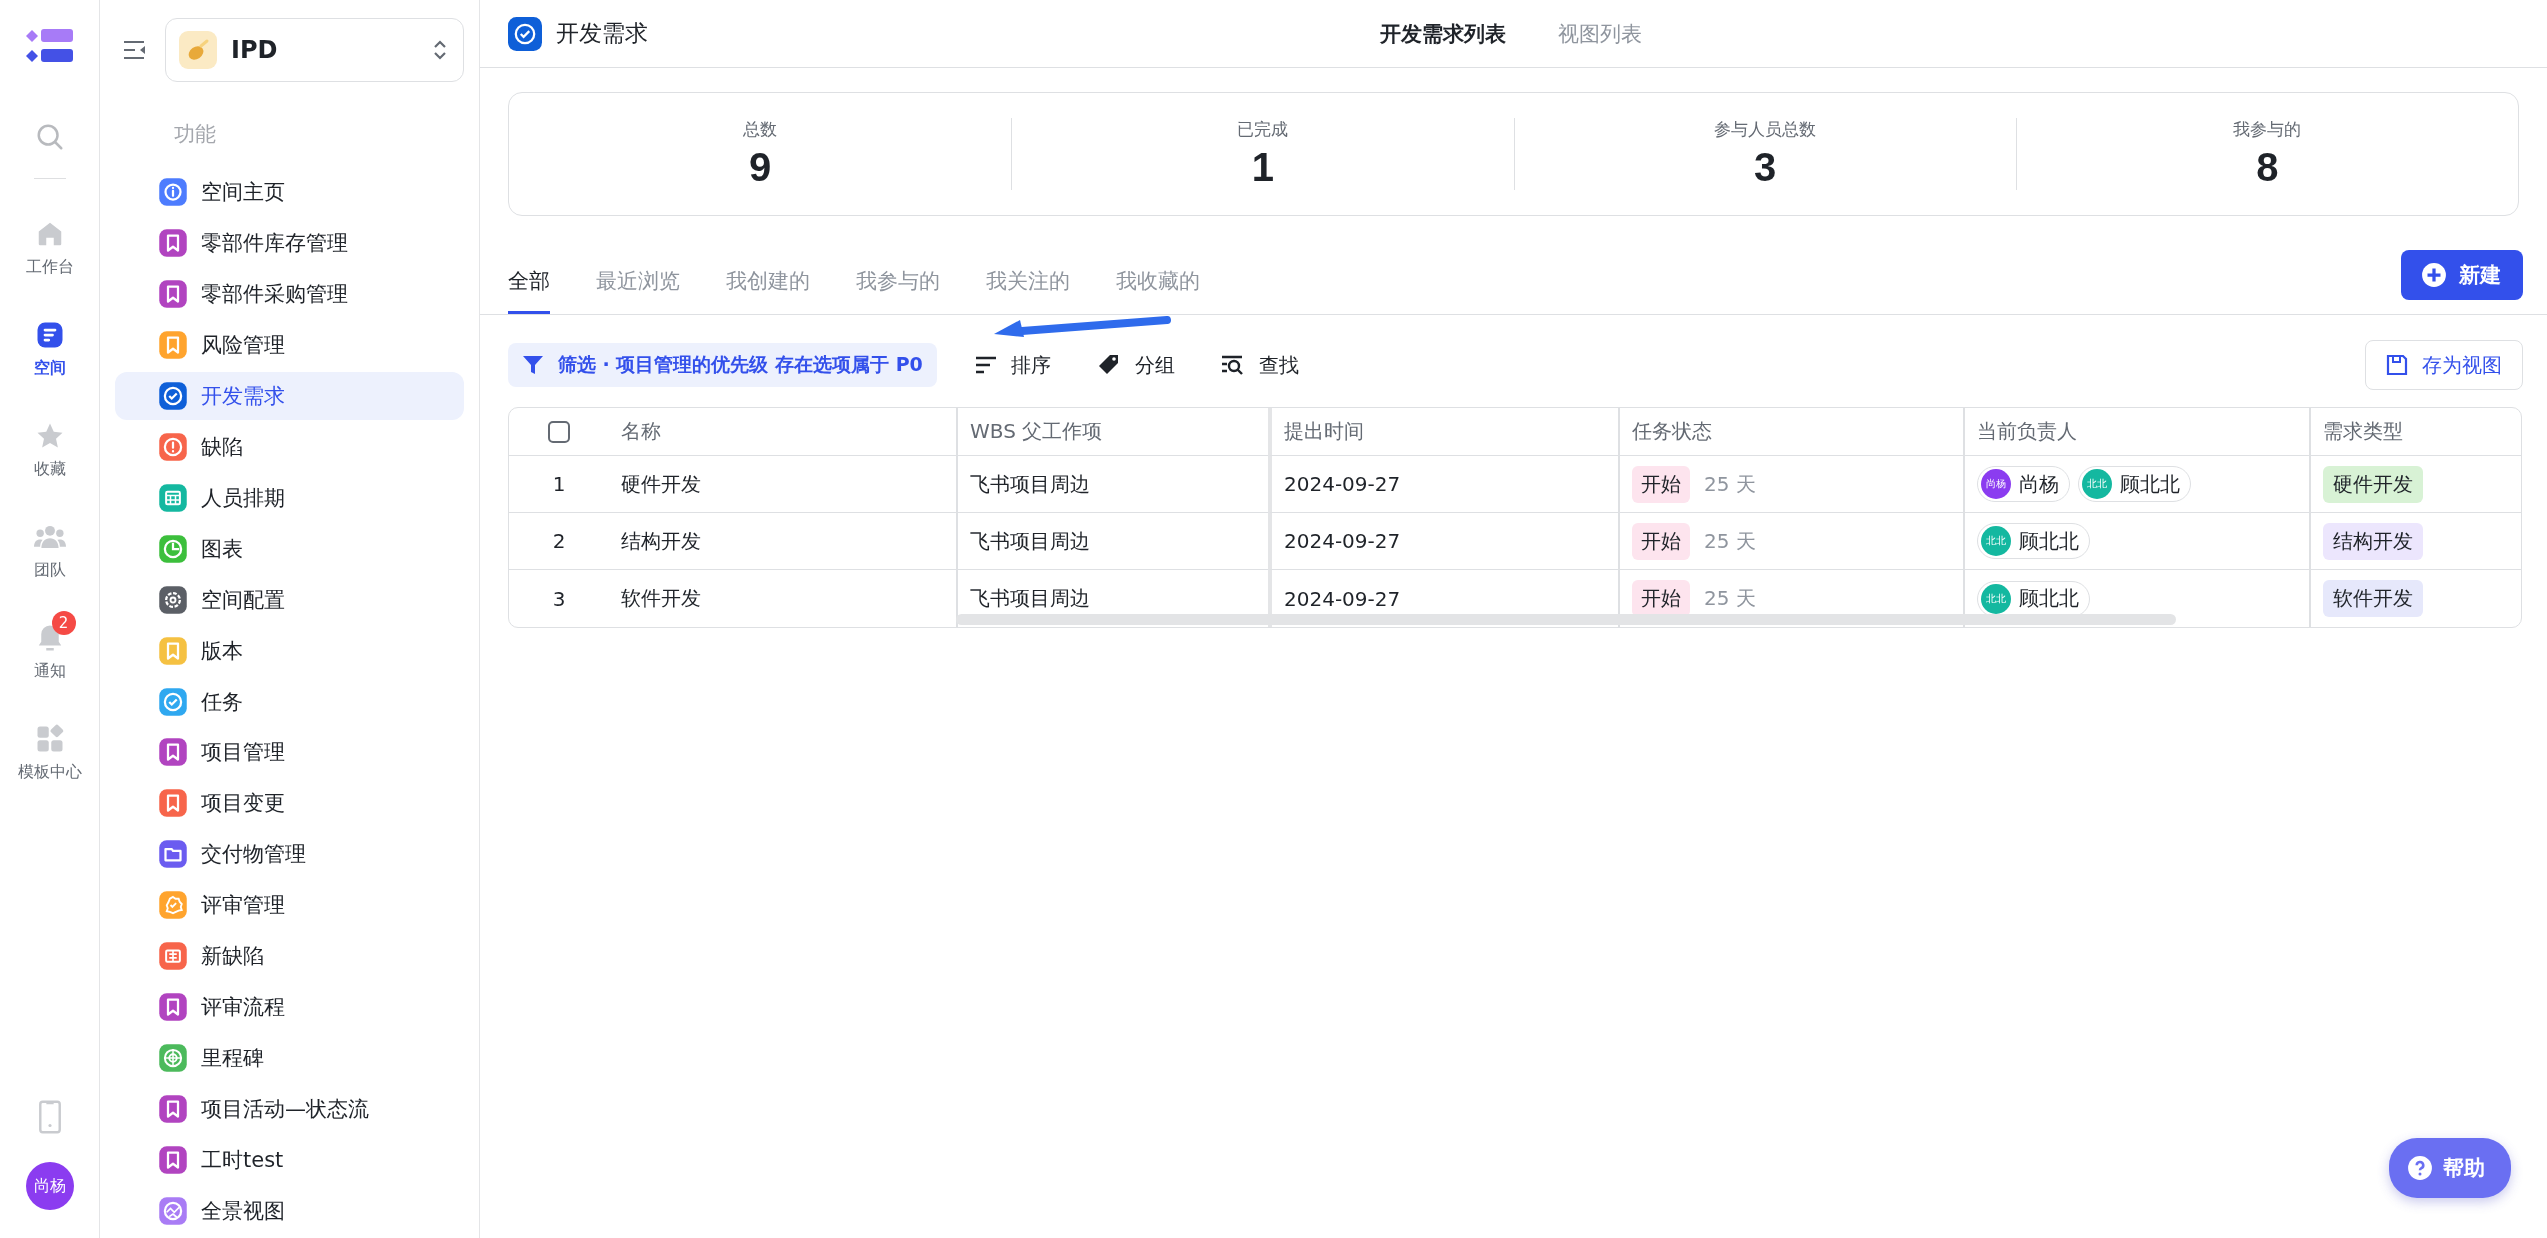  Describe the element at coordinates (289, 548) in the screenshot. I see `sidebar-item: 图表` at that location.